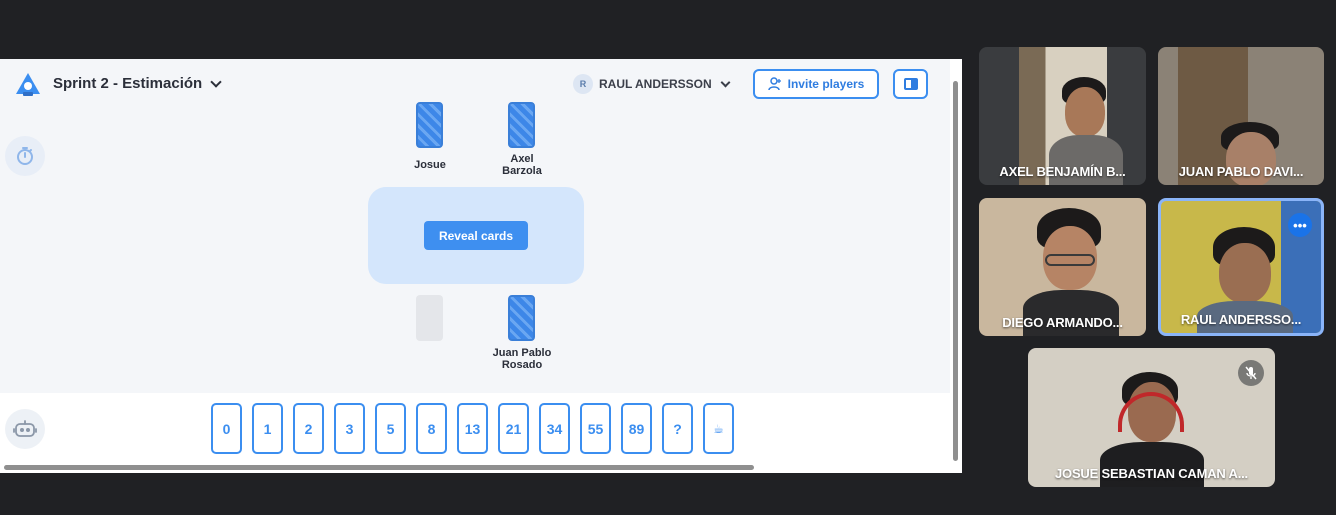 The width and height of the screenshot is (1336, 515). I want to click on player-card-juan, so click(521, 318).